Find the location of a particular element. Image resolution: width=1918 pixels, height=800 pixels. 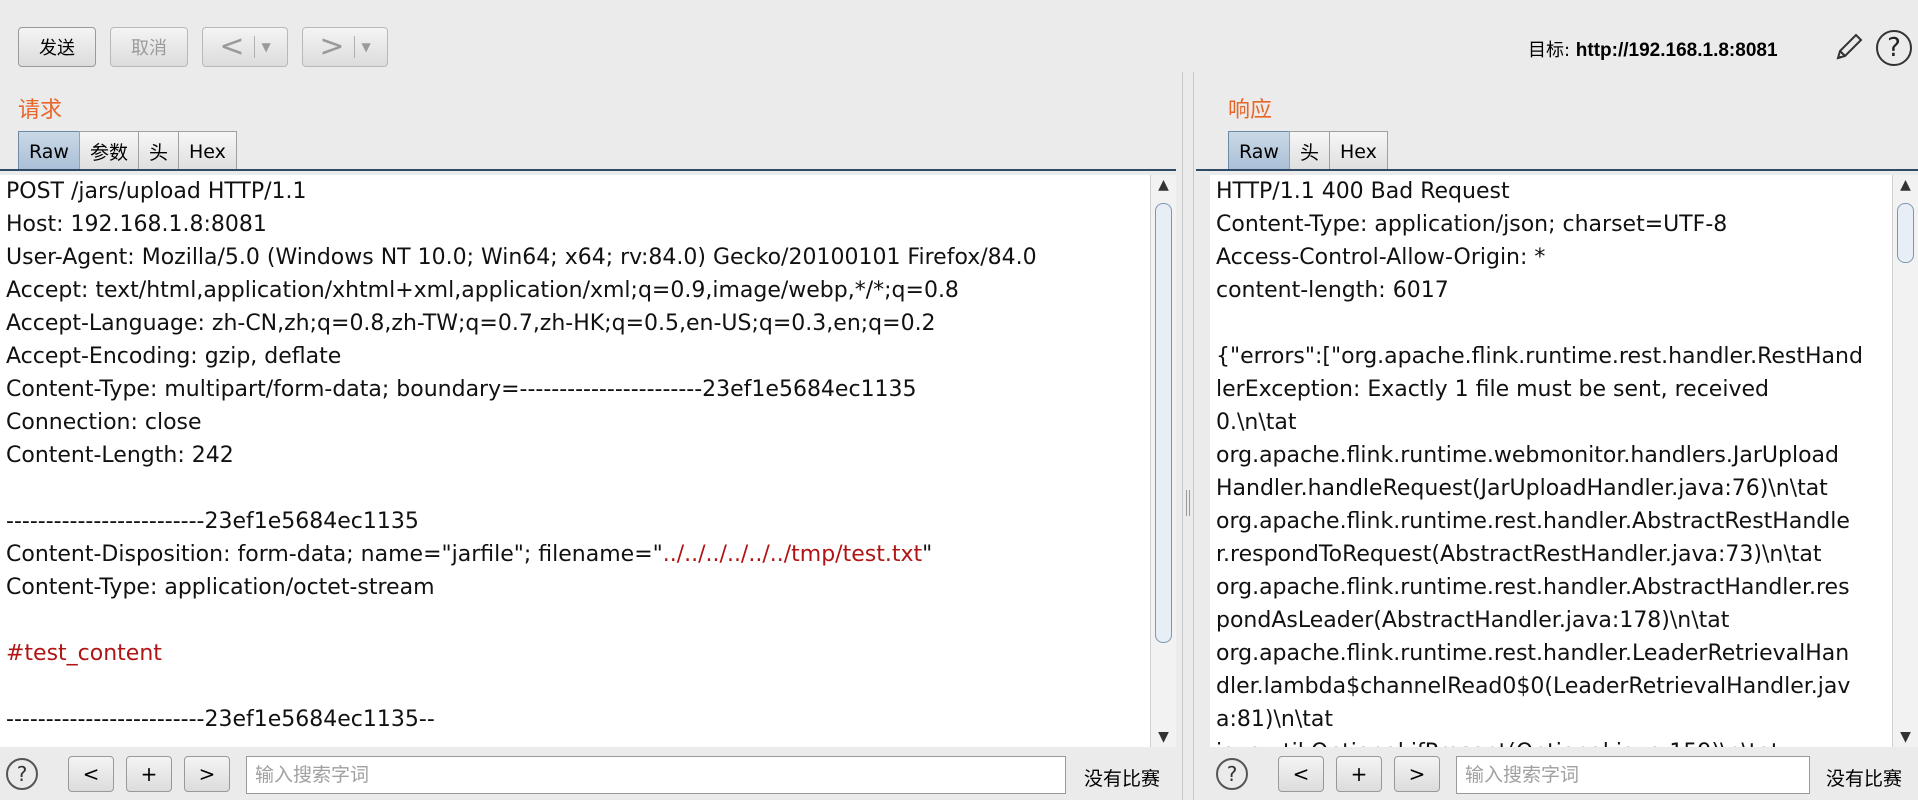

request-title: 请求 is located at coordinates (40, 110).